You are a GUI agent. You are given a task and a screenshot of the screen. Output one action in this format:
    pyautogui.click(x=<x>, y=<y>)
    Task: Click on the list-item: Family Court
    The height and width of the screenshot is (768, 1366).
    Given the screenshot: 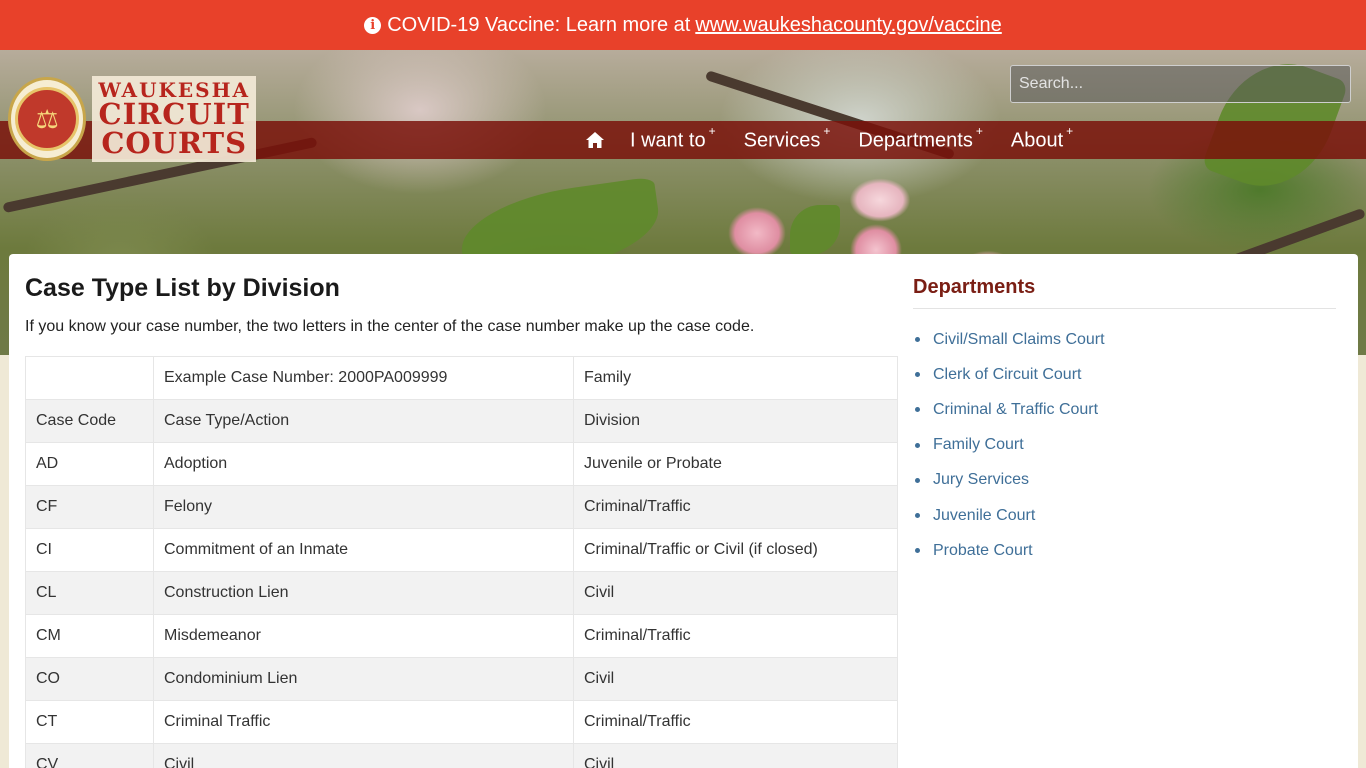 What is the action you would take?
    pyautogui.click(x=1010, y=445)
    